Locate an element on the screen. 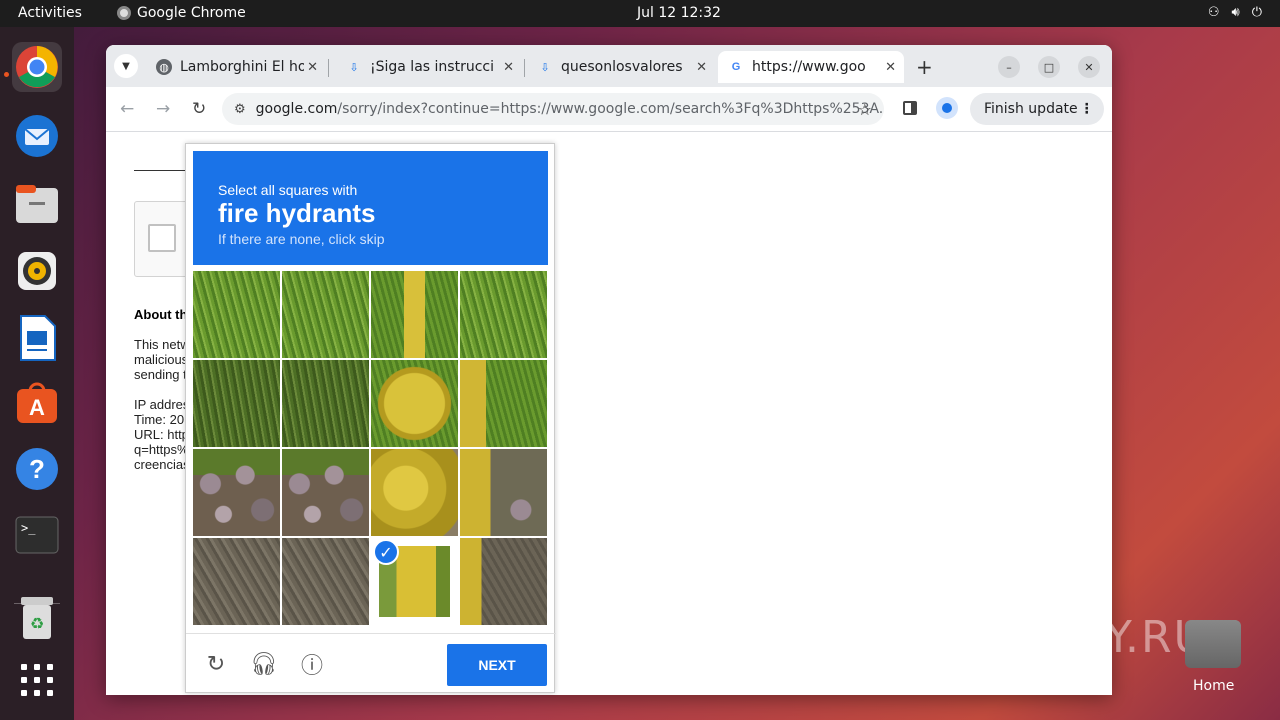  files-icon is located at coordinates (37, 204).